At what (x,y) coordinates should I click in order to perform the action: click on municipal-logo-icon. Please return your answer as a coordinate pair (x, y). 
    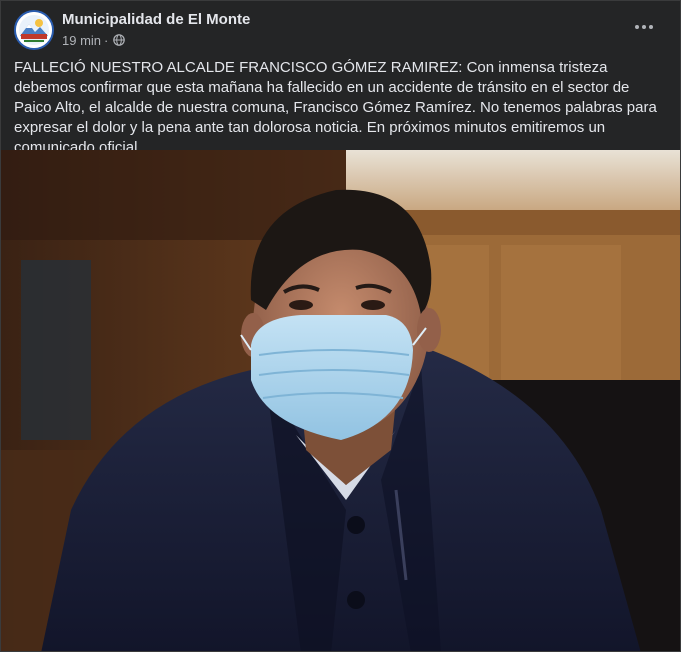
    Looking at the image, I should click on (34, 30).